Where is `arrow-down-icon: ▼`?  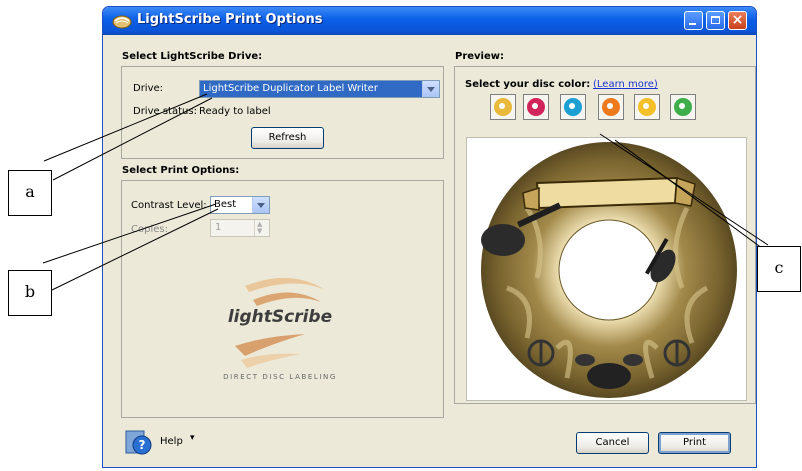
arrow-down-icon: ▼ is located at coordinates (259, 231).